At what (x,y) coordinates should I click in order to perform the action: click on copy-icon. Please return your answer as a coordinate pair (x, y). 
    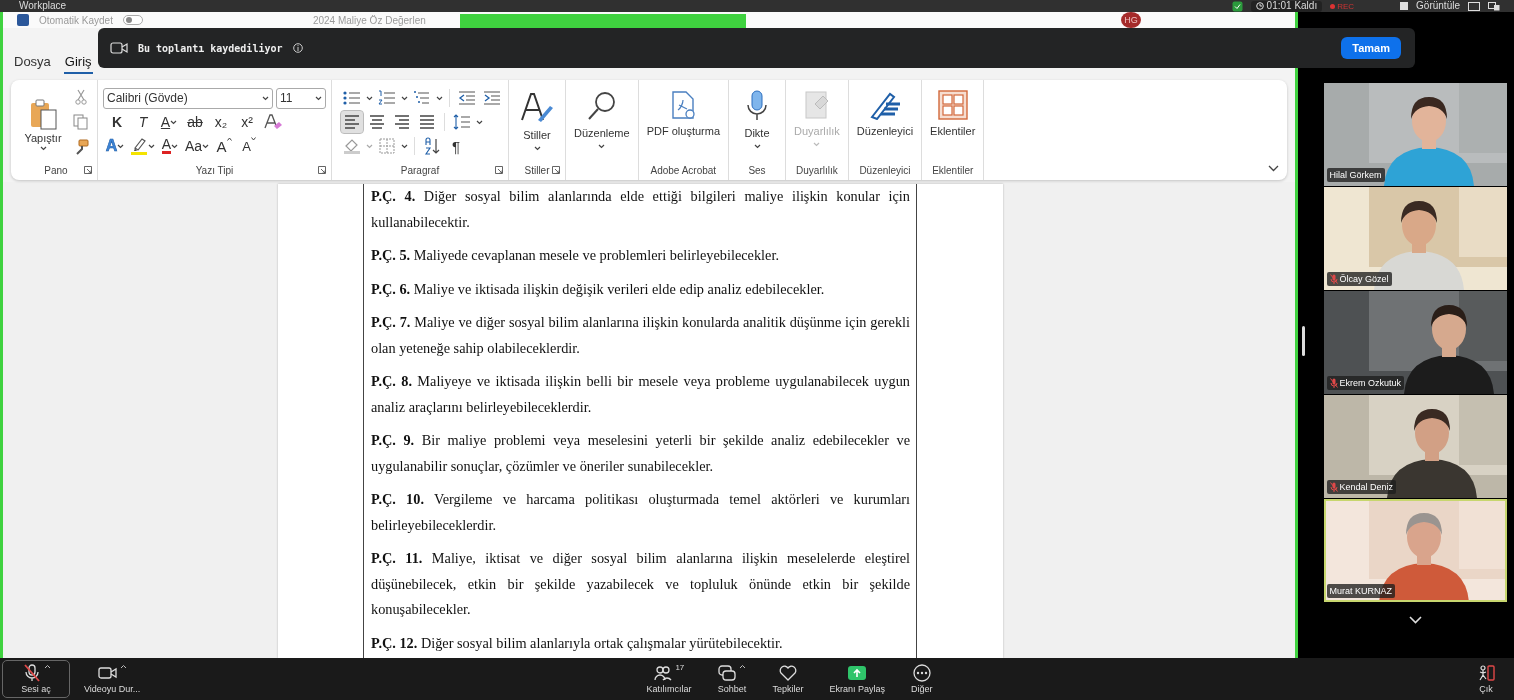
    Looking at the image, I should click on (81, 122).